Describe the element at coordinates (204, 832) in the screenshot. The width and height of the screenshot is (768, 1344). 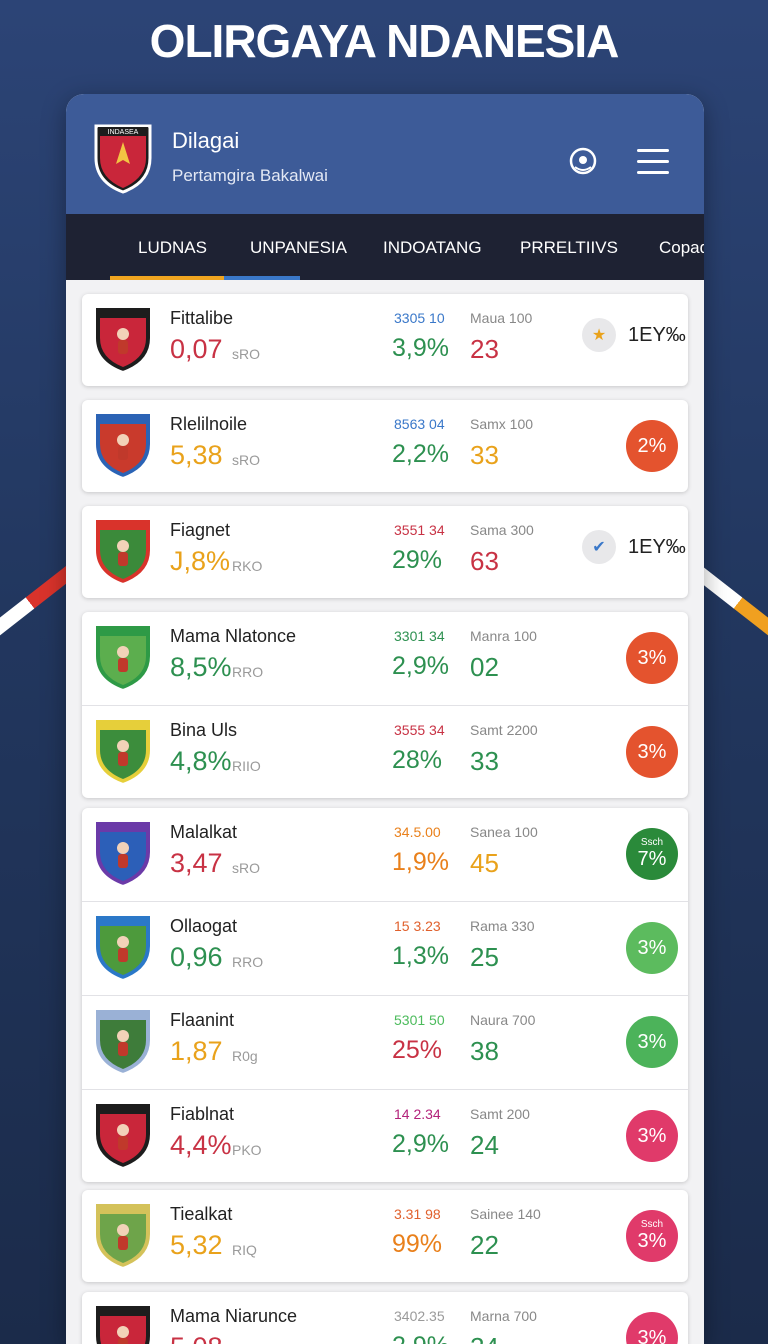
I see `team-name: Malalkat` at that location.